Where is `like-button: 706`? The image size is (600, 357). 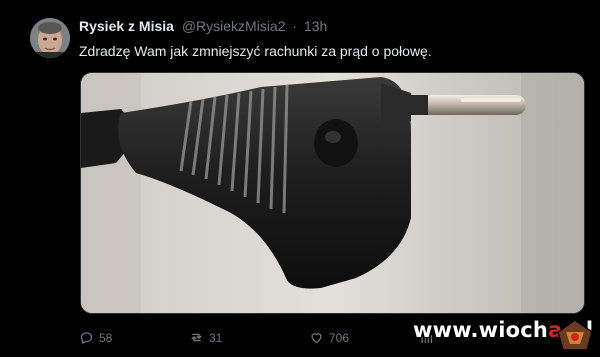 like-button: 706 is located at coordinates (329, 337).